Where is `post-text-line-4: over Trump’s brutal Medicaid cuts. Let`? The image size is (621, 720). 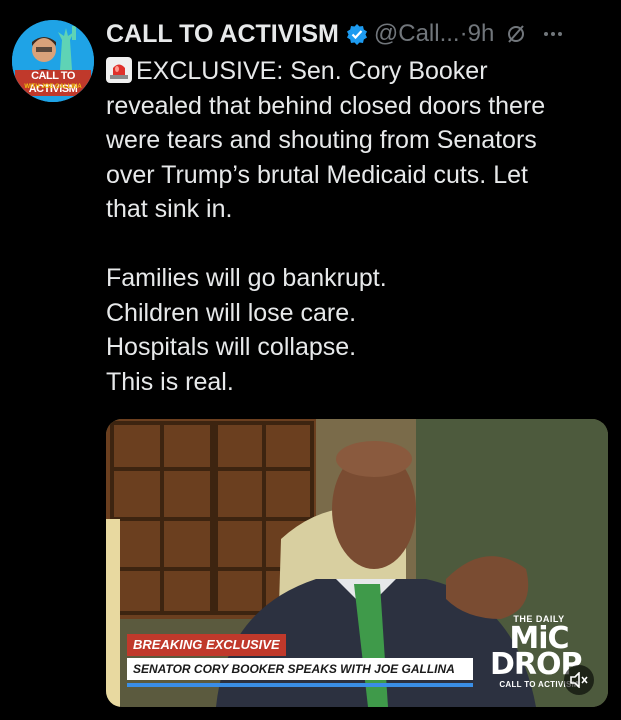 post-text-line-4: over Trump’s brutal Medicaid cuts. Let is located at coordinates (317, 174).